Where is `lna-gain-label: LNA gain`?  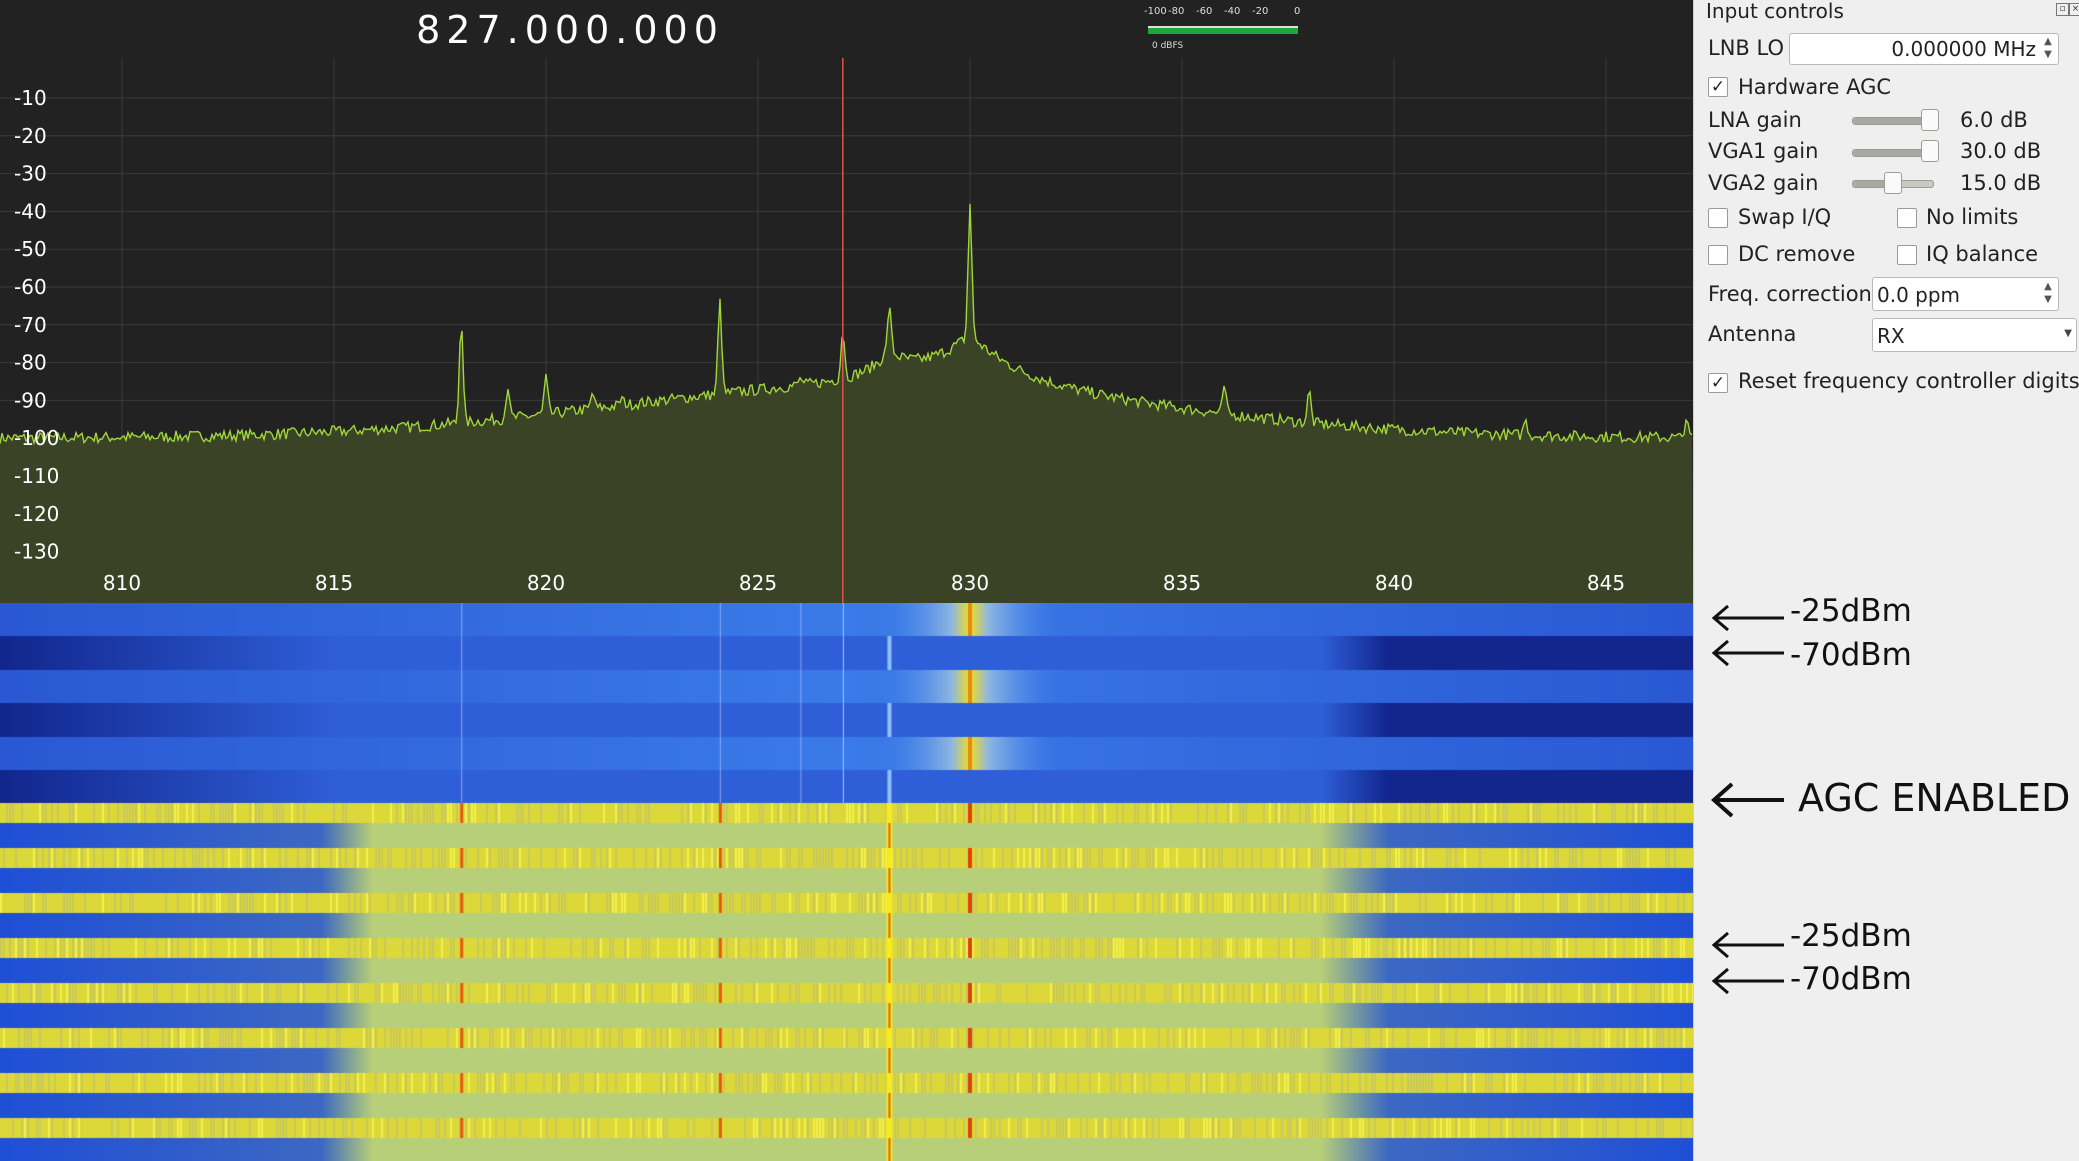
lna-gain-label: LNA gain is located at coordinates (1755, 120).